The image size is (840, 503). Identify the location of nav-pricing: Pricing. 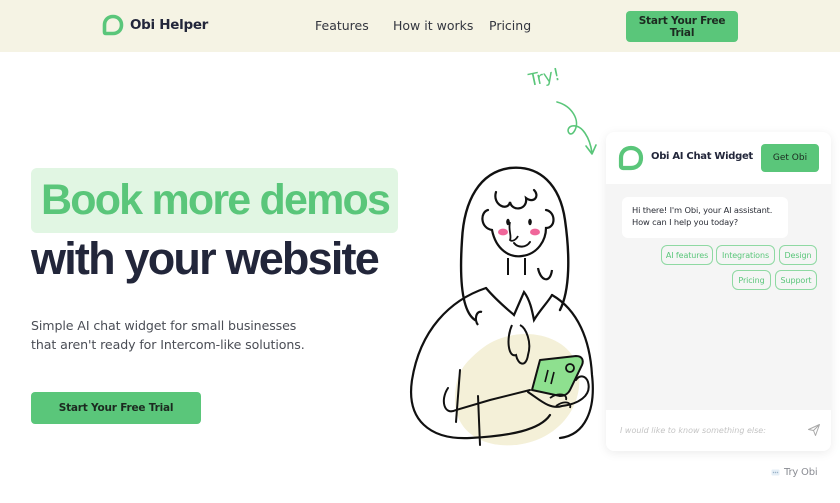
(510, 25).